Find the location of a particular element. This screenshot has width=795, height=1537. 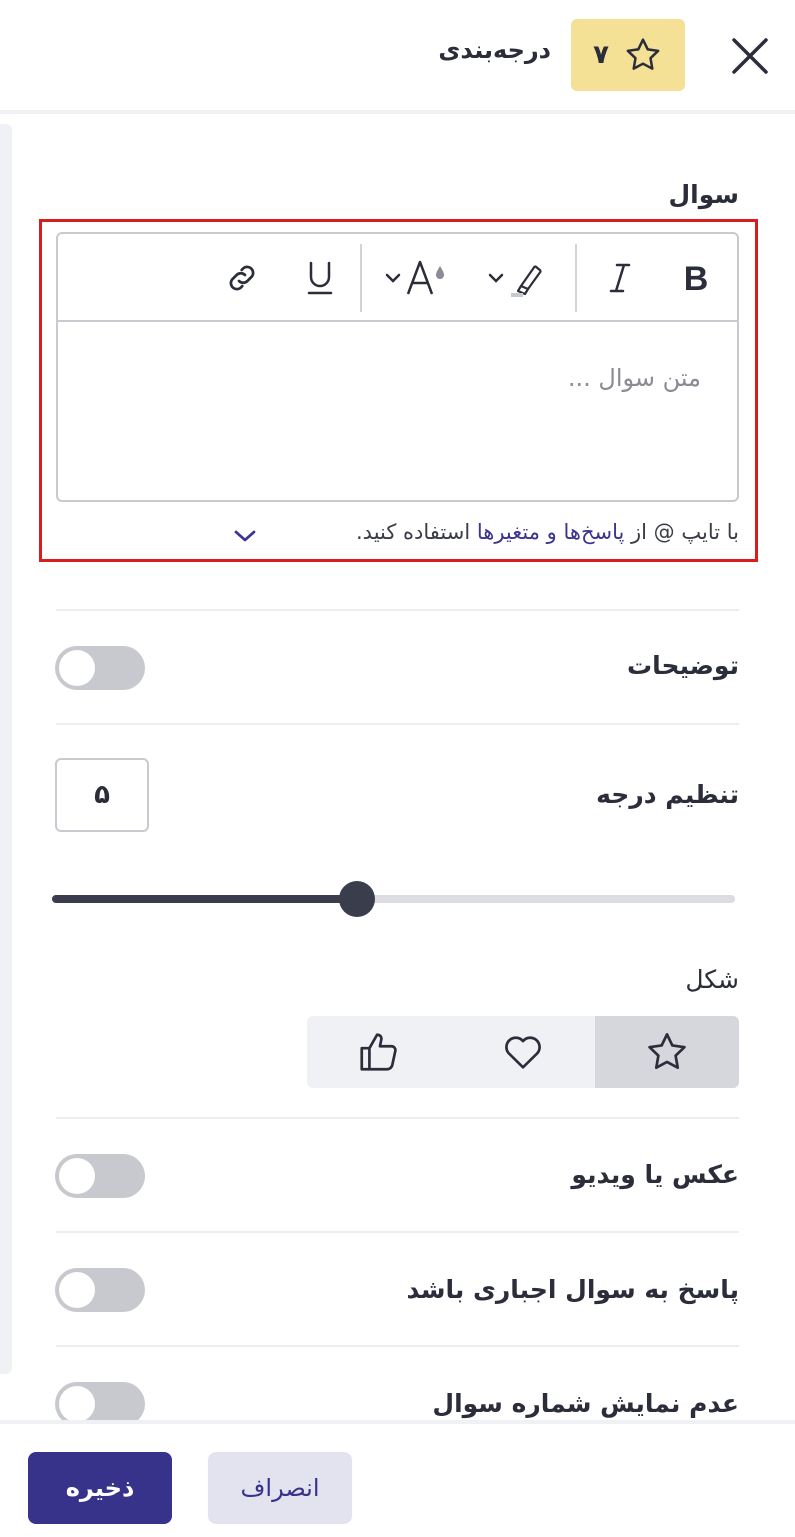

description-label: توضیحات is located at coordinates (683, 665).